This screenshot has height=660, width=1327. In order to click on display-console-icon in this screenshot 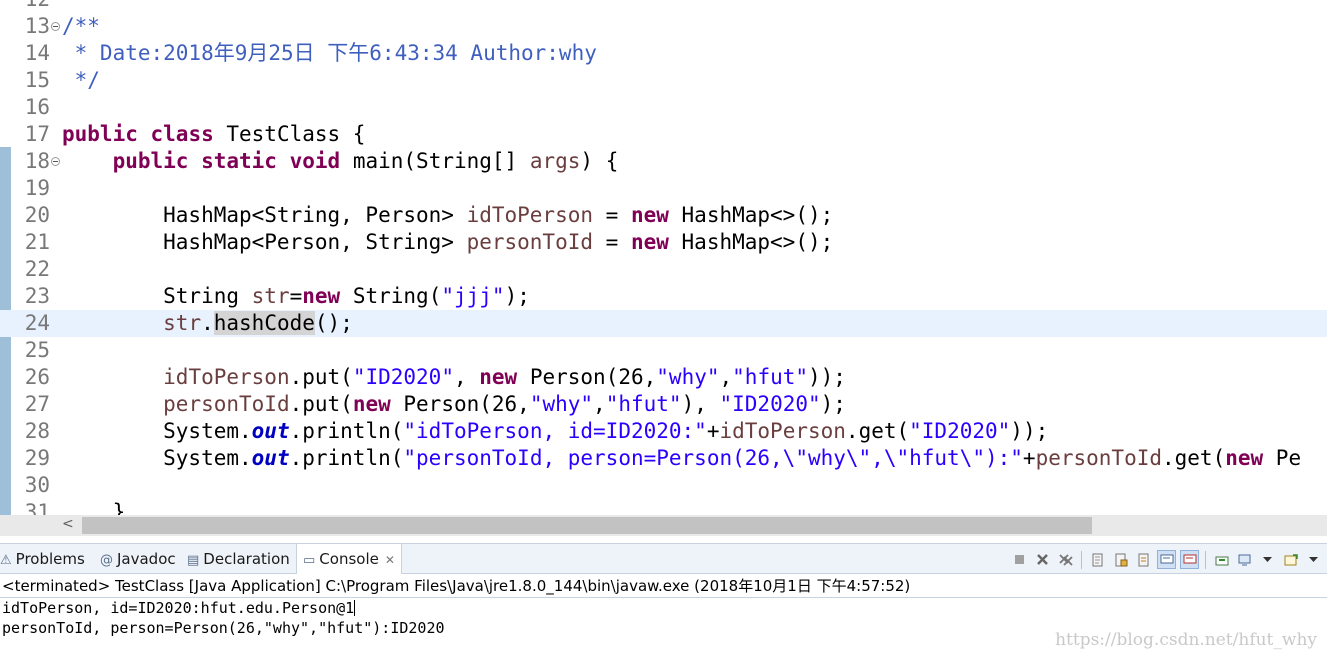, I will do `click(1244, 559)`.